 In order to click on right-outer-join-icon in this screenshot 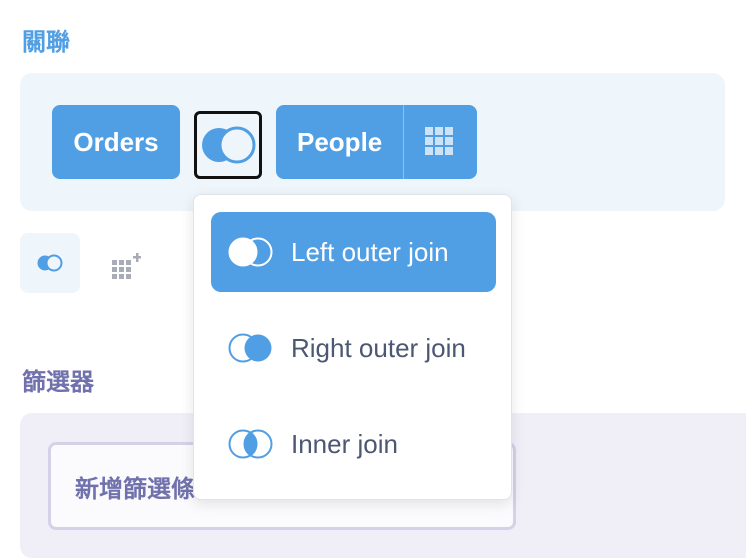, I will do `click(250, 348)`.